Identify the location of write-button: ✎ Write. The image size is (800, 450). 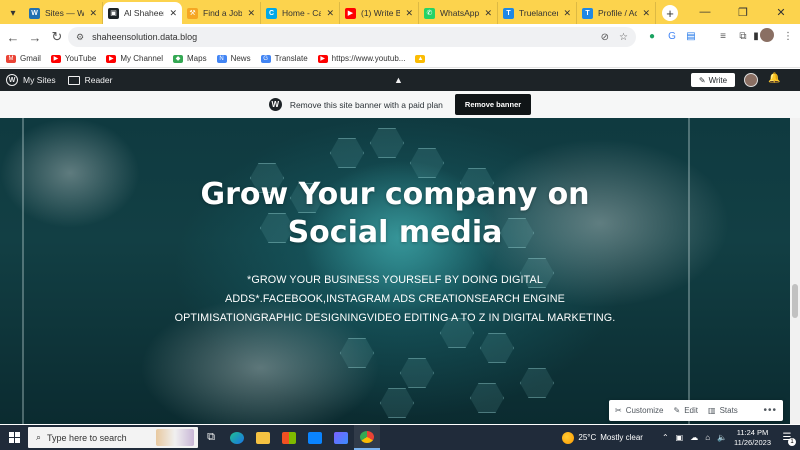
(713, 80).